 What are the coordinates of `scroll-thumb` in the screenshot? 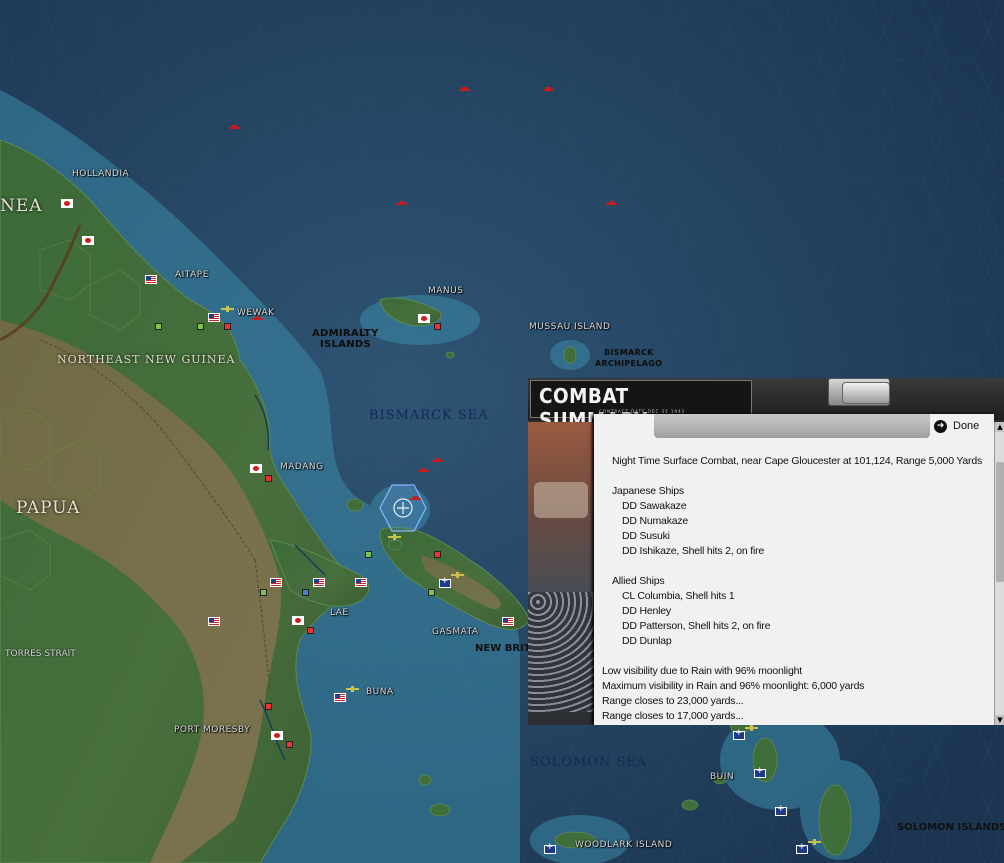 It's located at (1000, 522).